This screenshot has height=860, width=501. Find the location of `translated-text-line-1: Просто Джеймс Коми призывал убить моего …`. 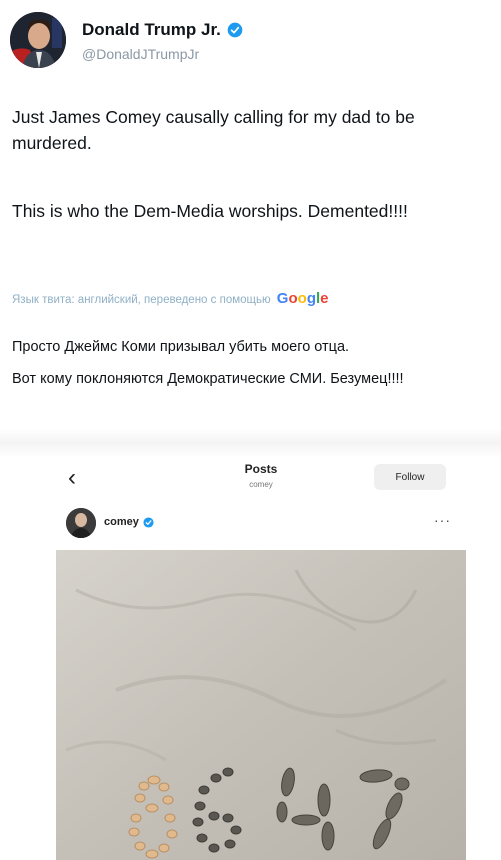

translated-text-line-1: Просто Джеймс Коми призывал убить моего … is located at coordinates (181, 347).